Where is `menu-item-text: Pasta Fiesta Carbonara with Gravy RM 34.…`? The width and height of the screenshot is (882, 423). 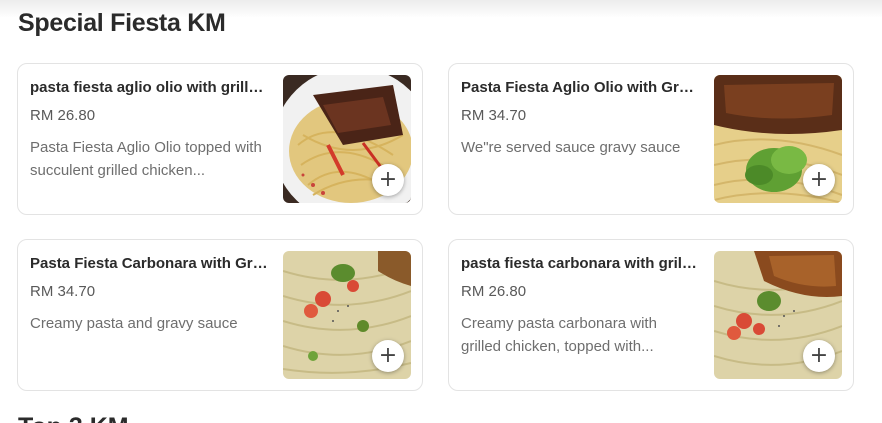
menu-item-text: Pasta Fiesta Carbonara with Gravy RM 34.… is located at coordinates (150, 294).